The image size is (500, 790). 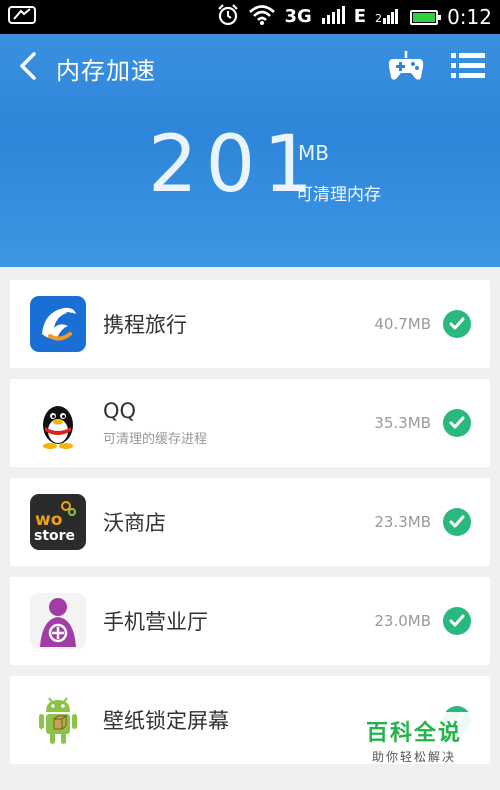 I want to click on page-title: 内存加速, so click(x=106, y=70).